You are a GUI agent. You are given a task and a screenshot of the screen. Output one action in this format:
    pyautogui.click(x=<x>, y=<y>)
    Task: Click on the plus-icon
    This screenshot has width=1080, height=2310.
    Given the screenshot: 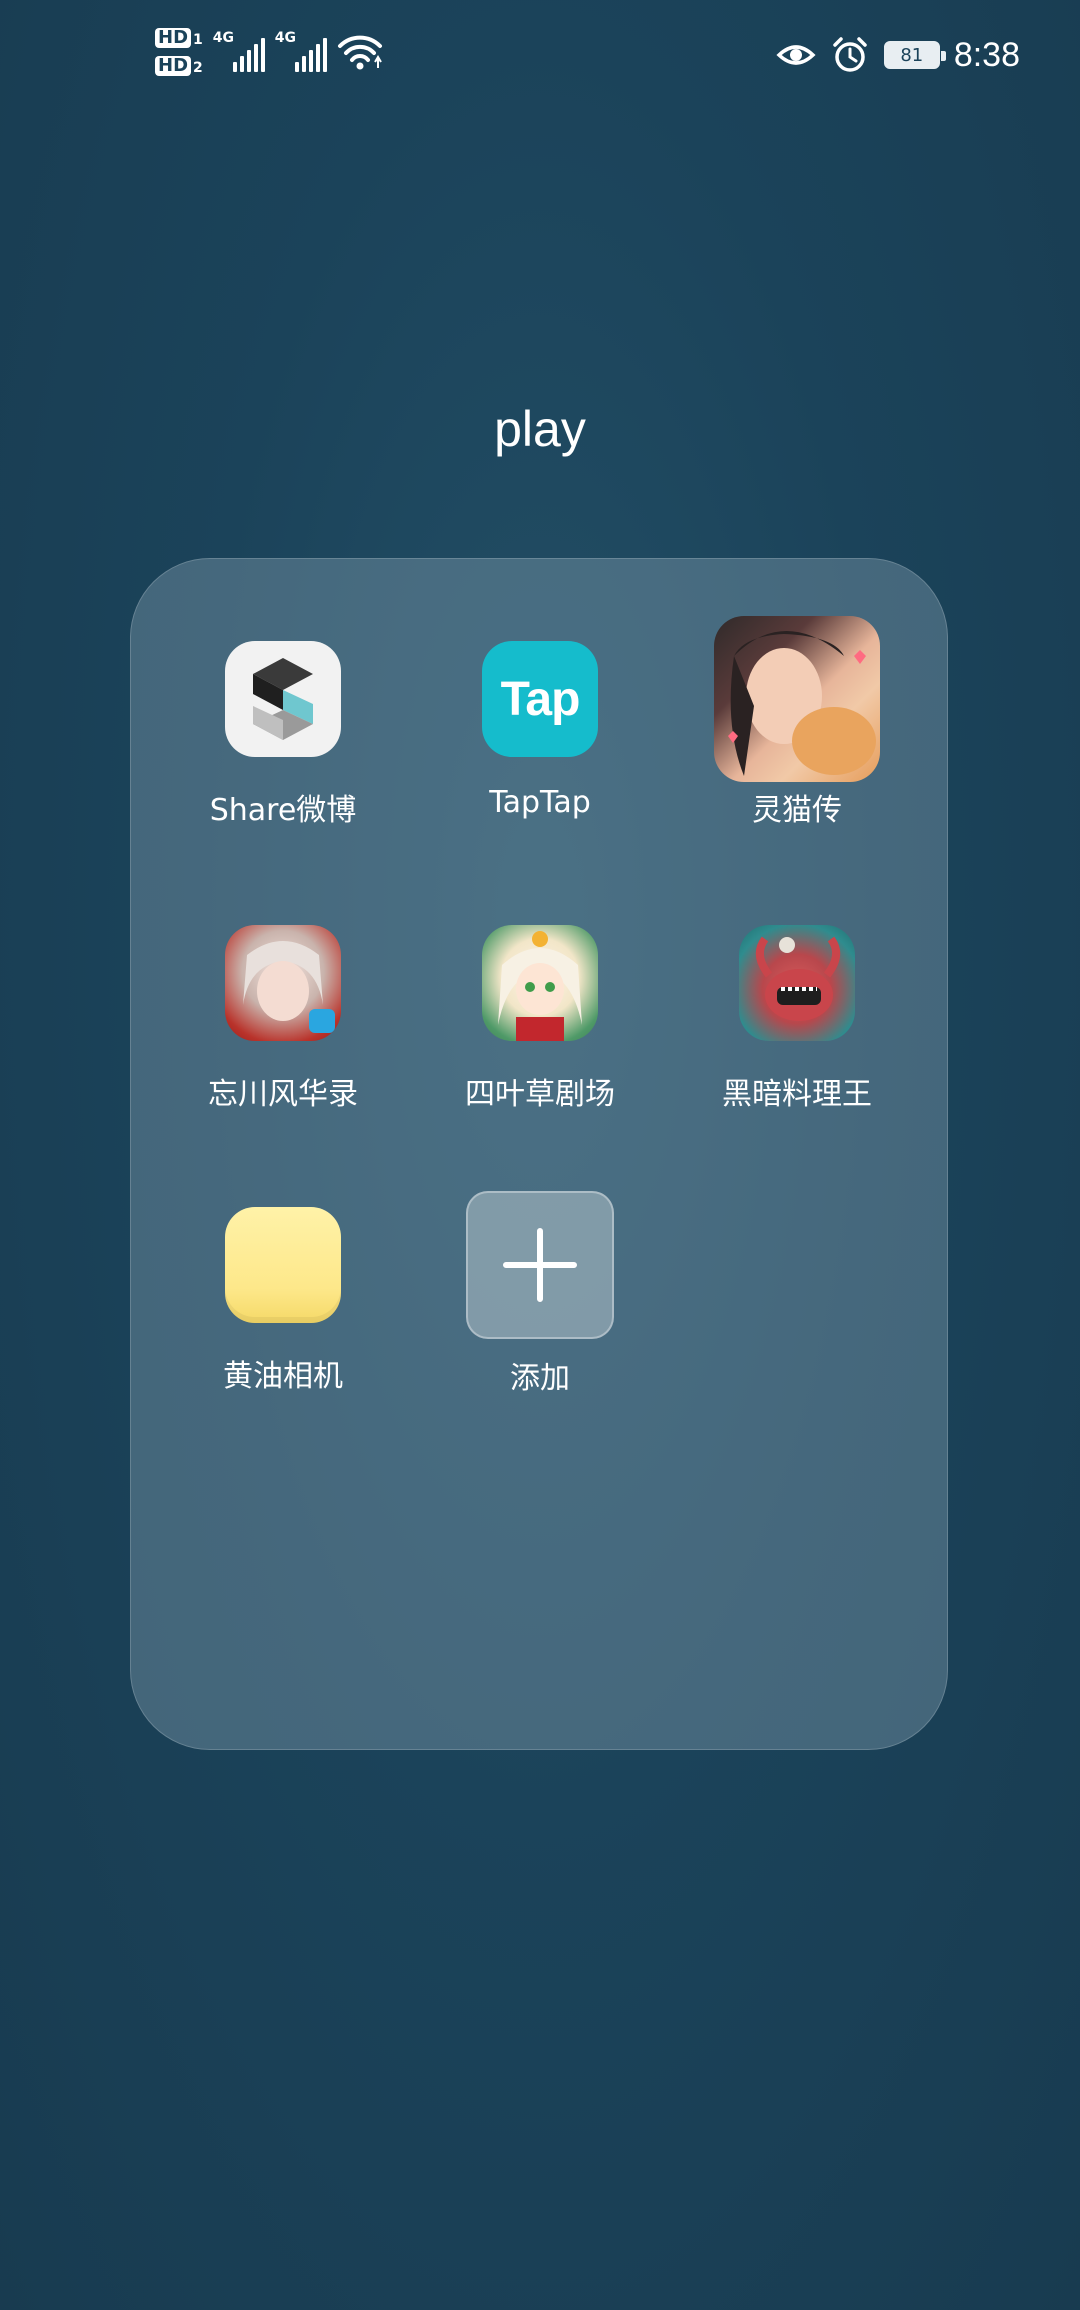 What is the action you would take?
    pyautogui.click(x=540, y=1265)
    